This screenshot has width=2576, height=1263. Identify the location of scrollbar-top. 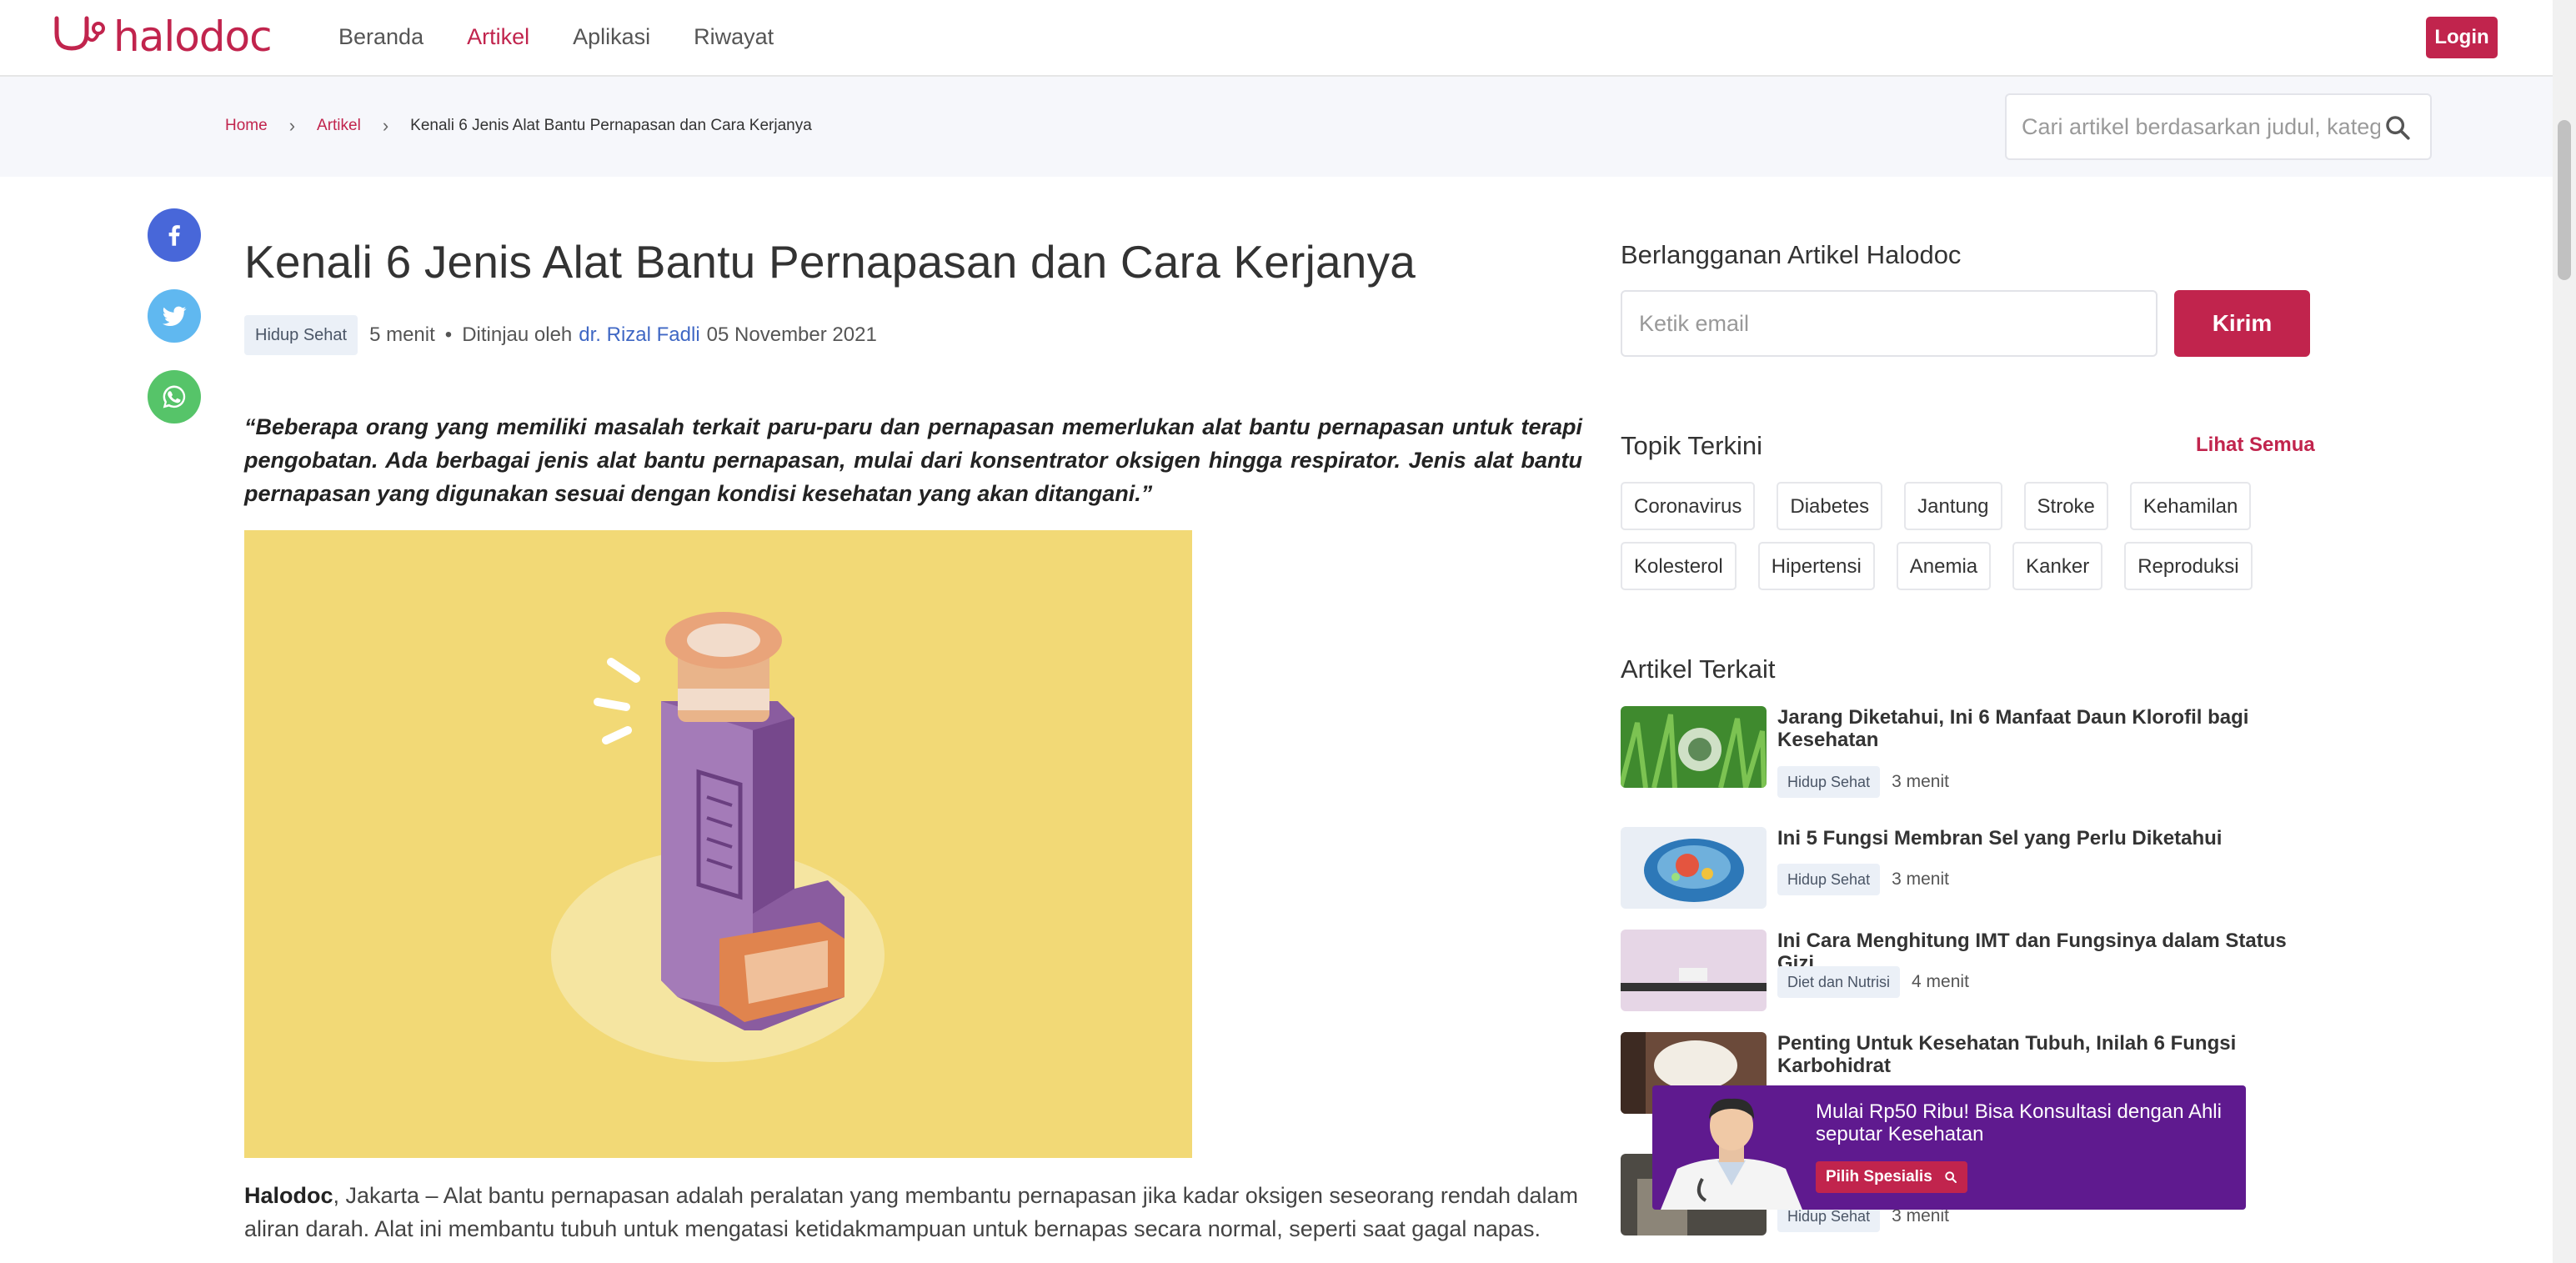
(2564, 38).